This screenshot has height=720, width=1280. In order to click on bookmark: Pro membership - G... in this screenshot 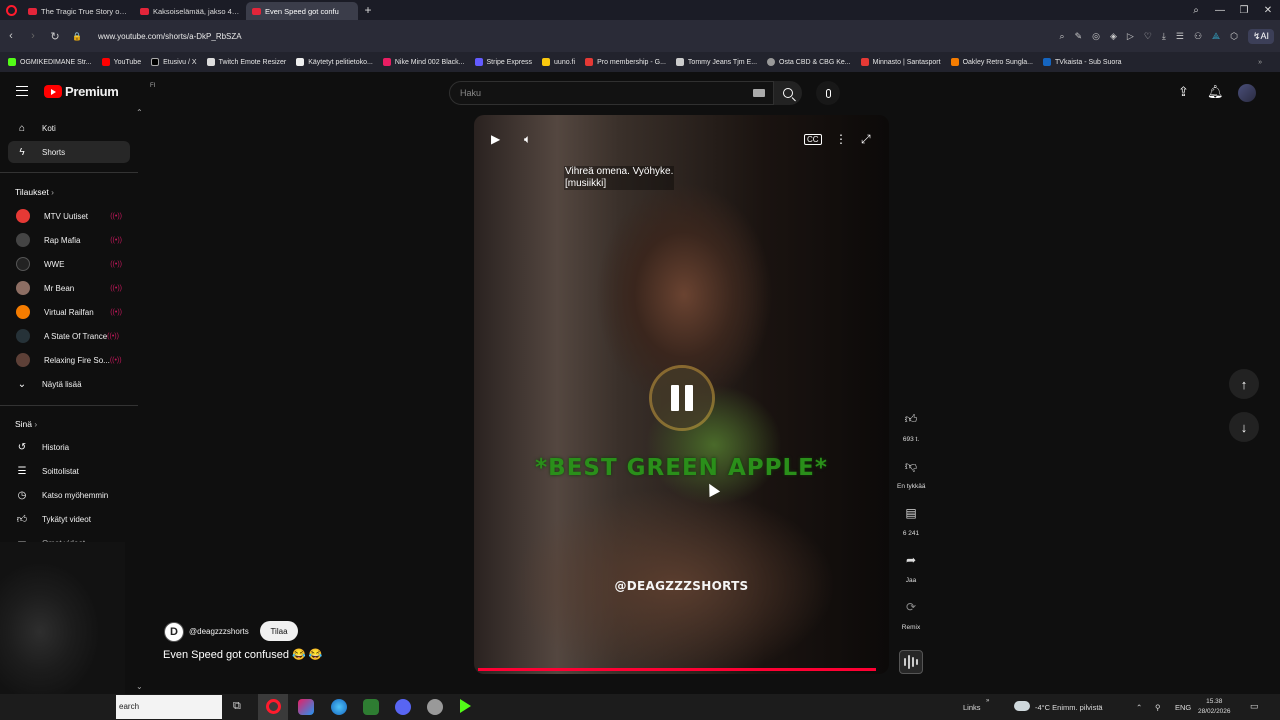, I will do `click(625, 62)`.